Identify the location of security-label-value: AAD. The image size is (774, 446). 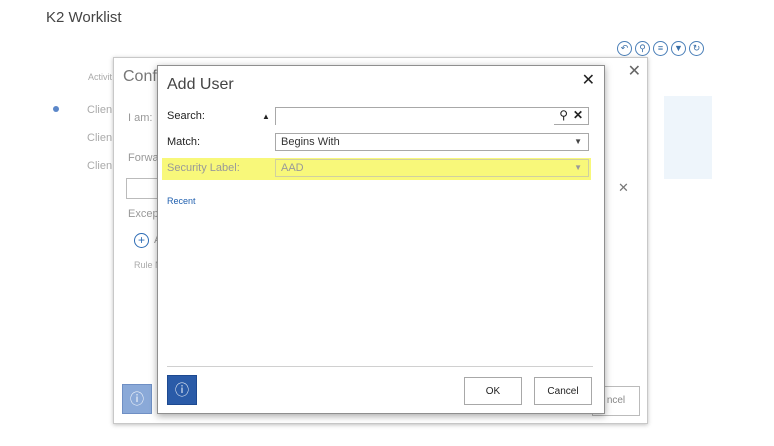
(292, 168).